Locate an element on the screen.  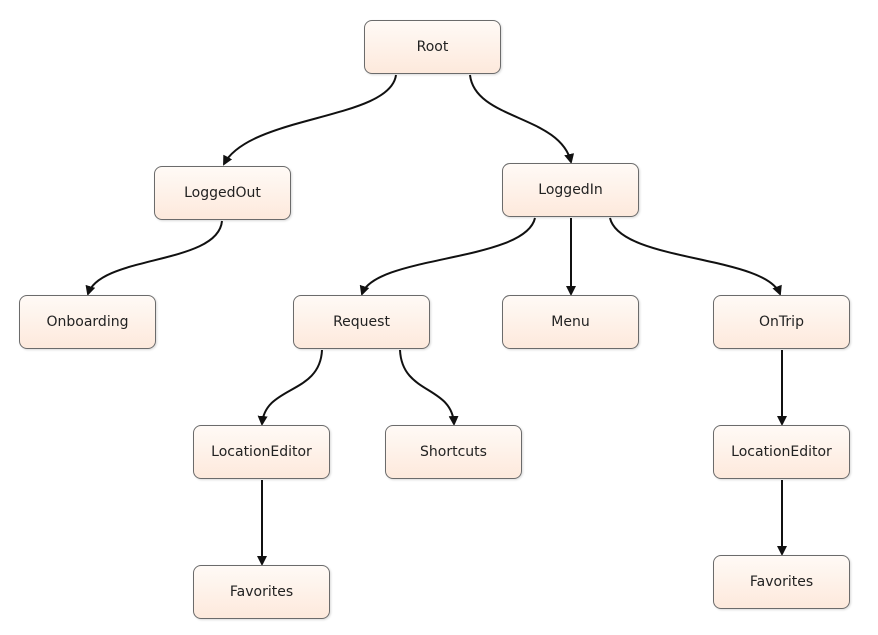
edge-loggedin-request is located at coordinates (447, 256).